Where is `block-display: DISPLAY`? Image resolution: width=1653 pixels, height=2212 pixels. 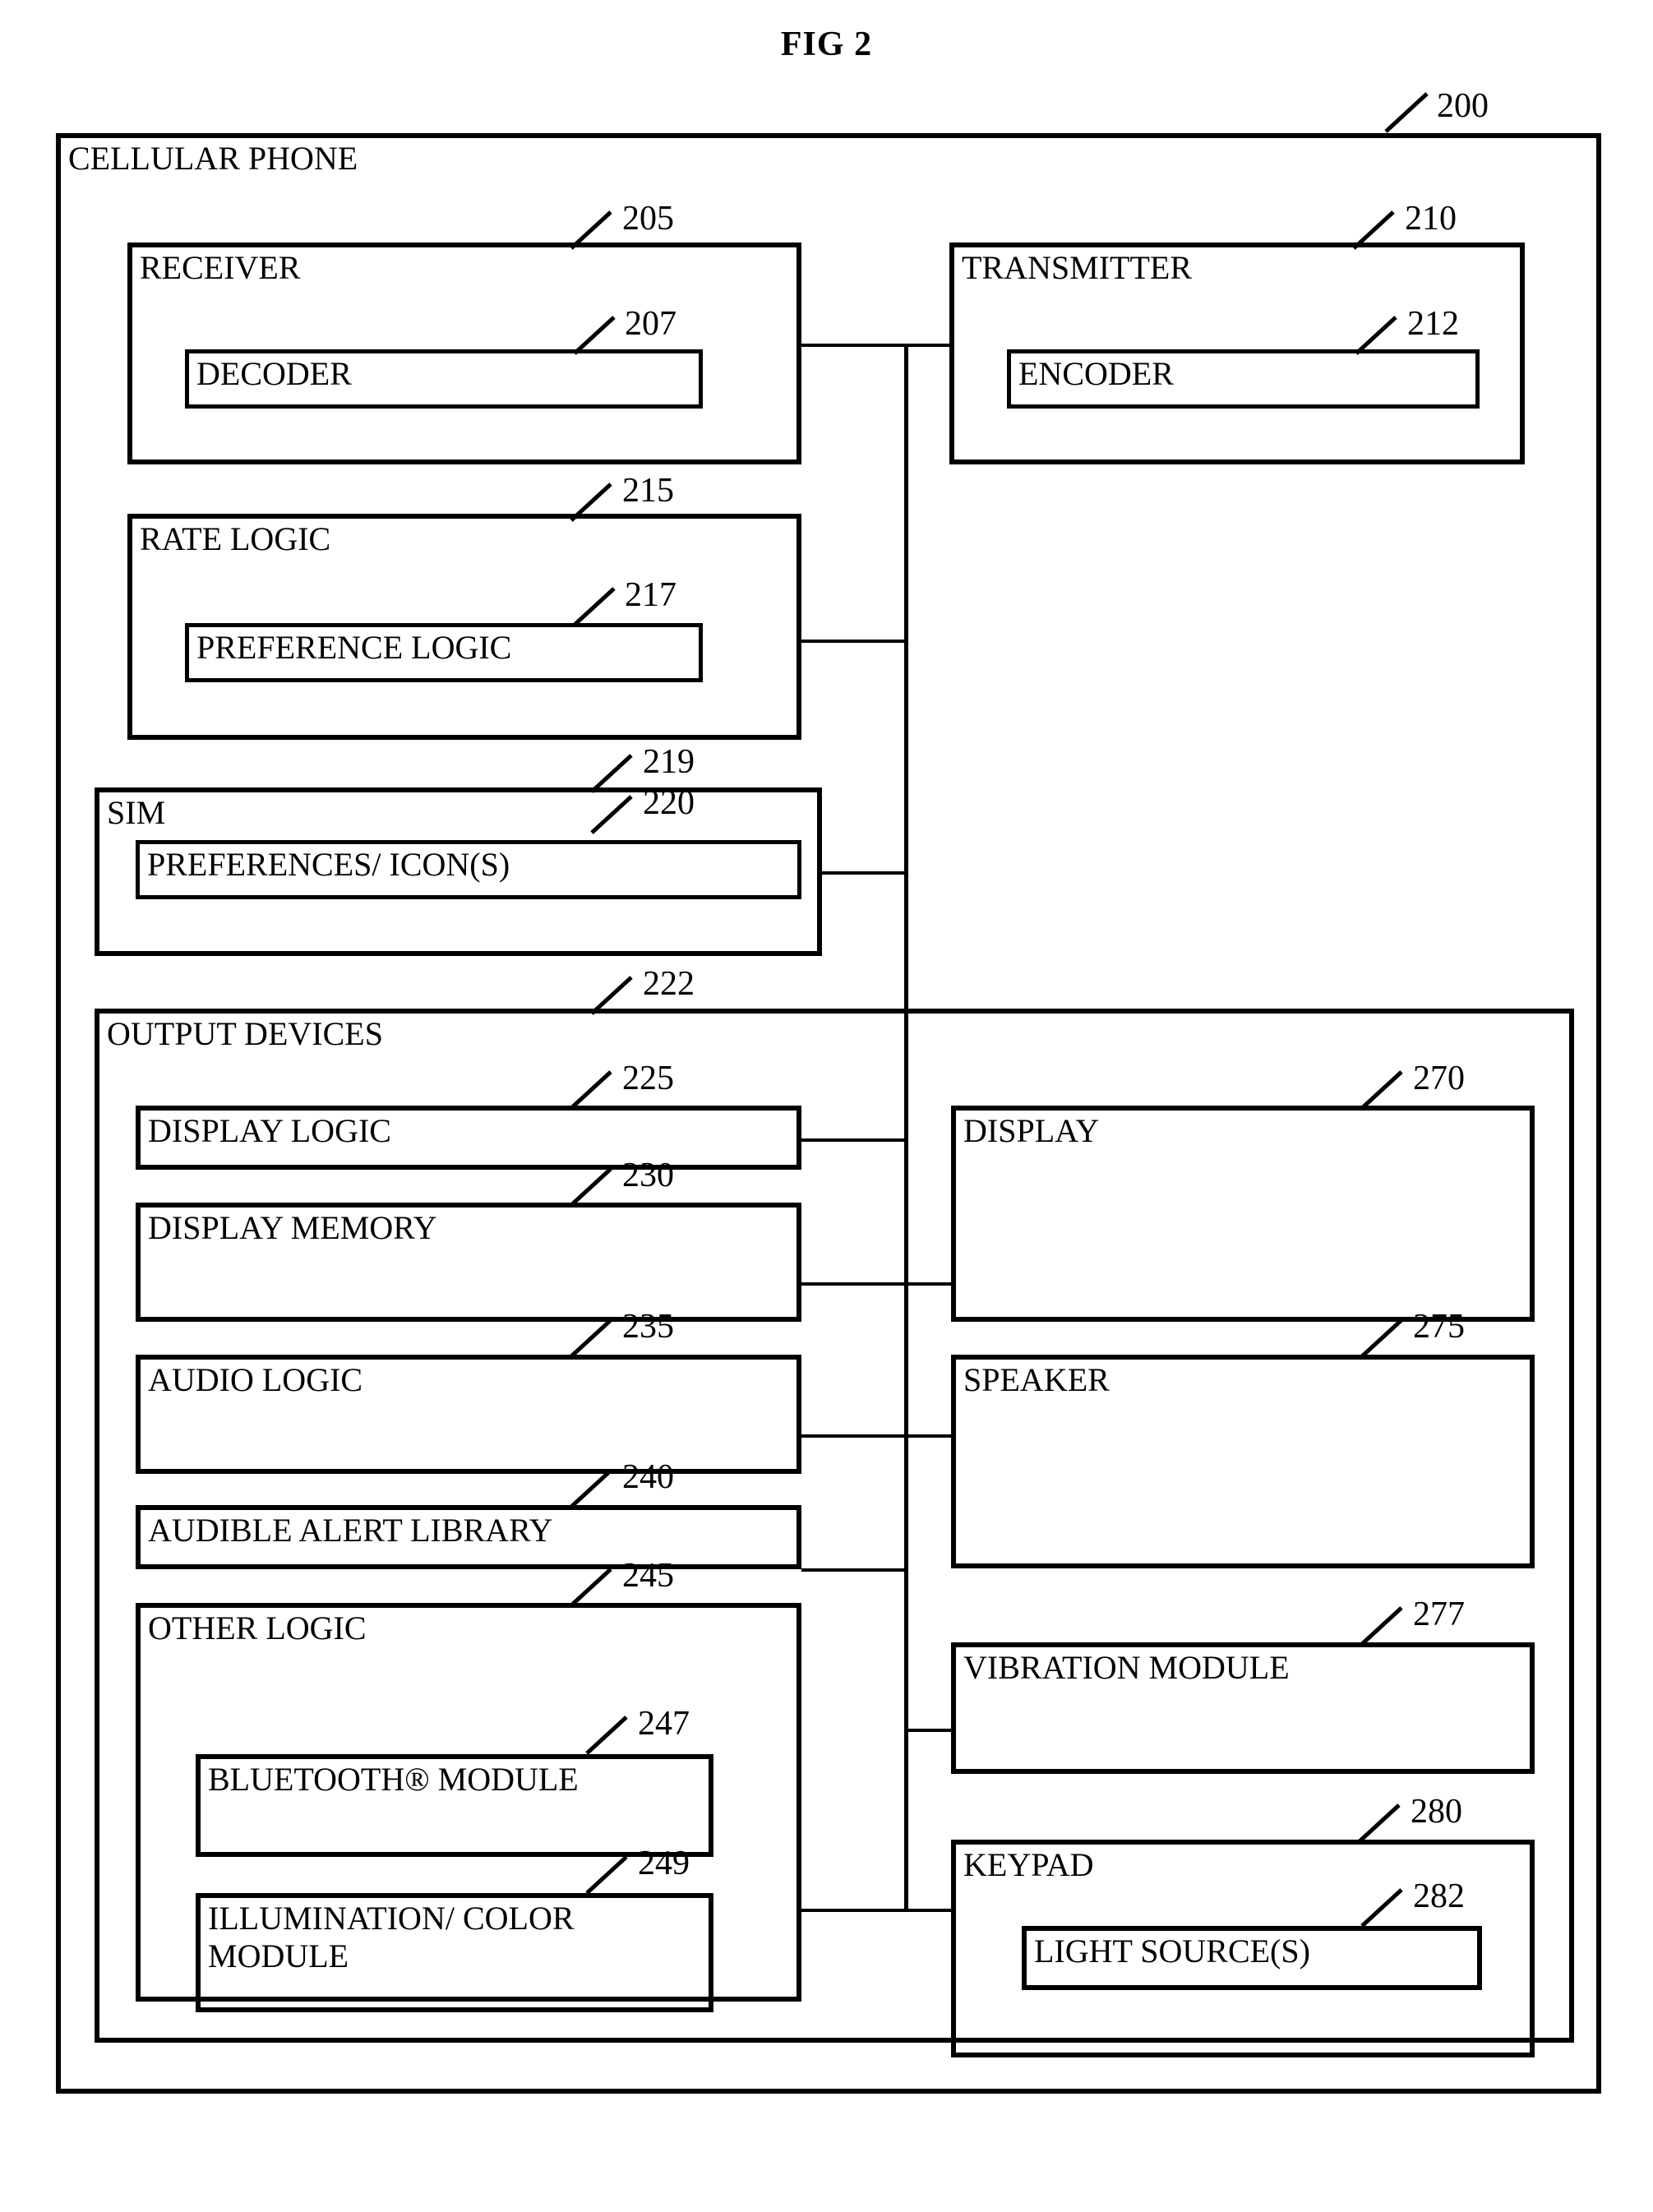 block-display: DISPLAY is located at coordinates (1243, 1214).